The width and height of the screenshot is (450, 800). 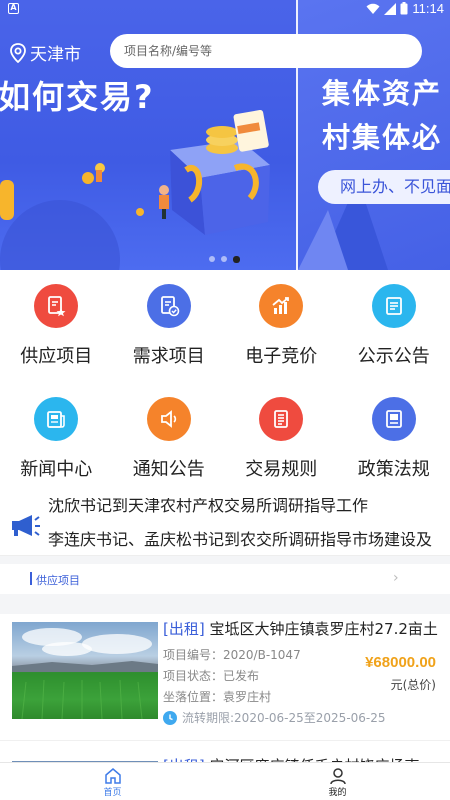 What do you see at coordinates (168, 419) in the screenshot?
I see `speaker-icon` at bounding box center [168, 419].